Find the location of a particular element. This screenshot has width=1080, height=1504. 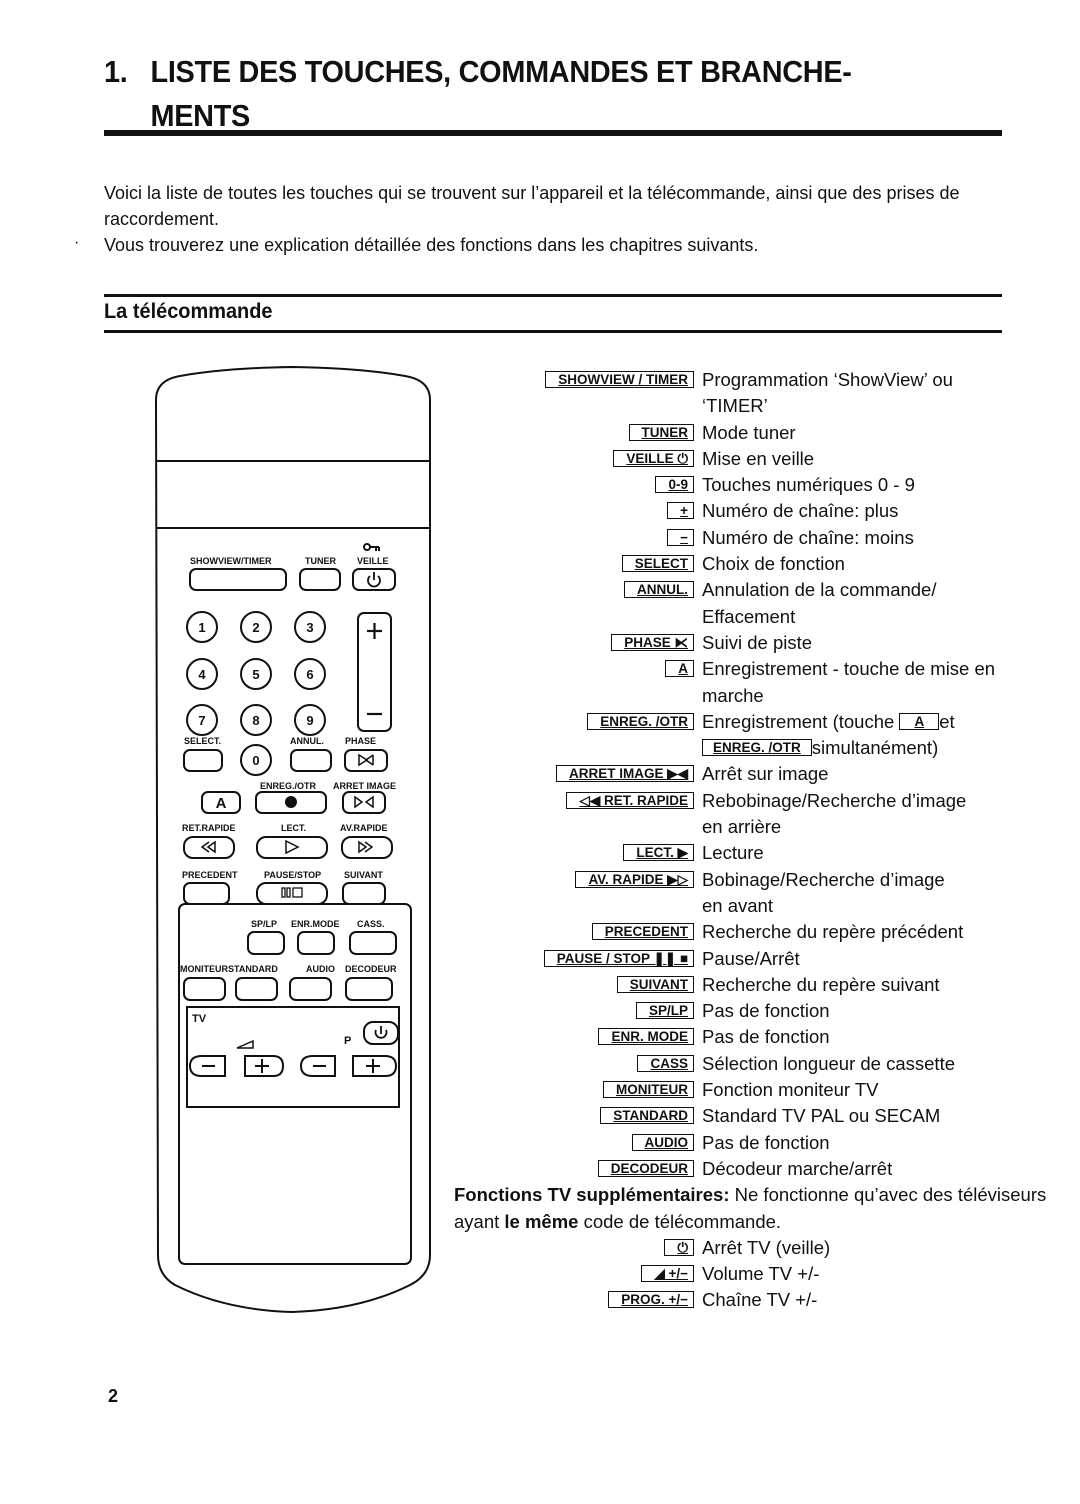

key-description: Bobinage/Recherche d’image en avant is located at coordinates (881, 893).